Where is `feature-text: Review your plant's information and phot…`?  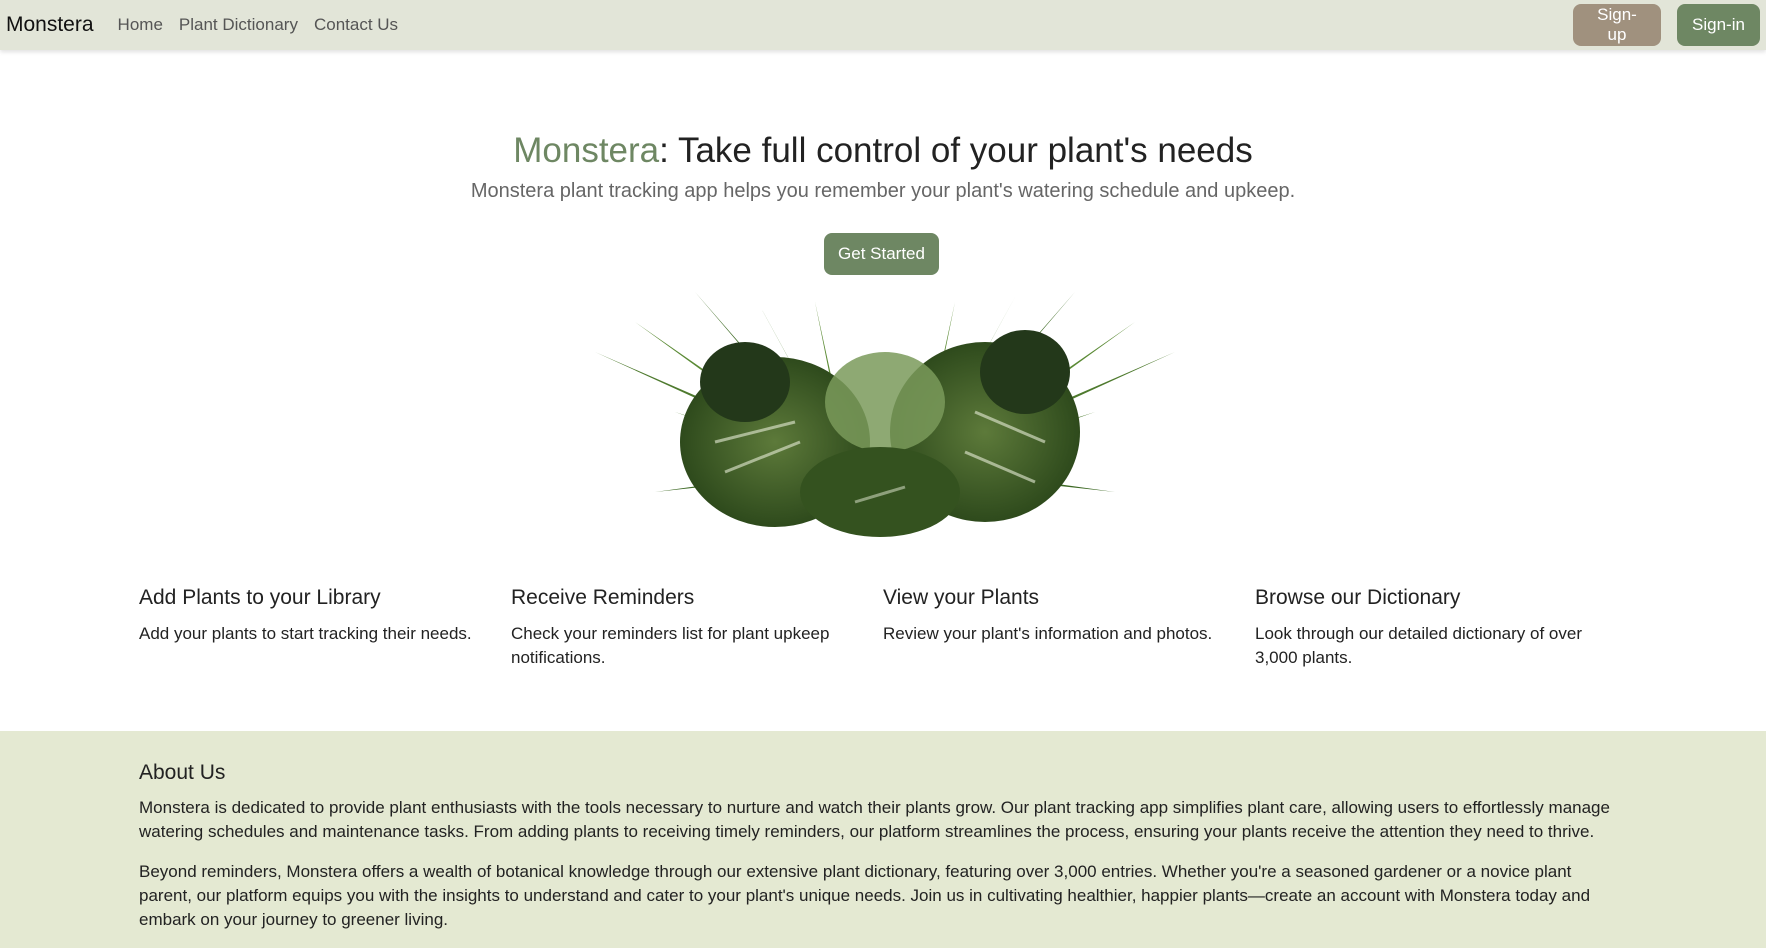
feature-text: Review your plant's information and phot… is located at coordinates (1048, 633).